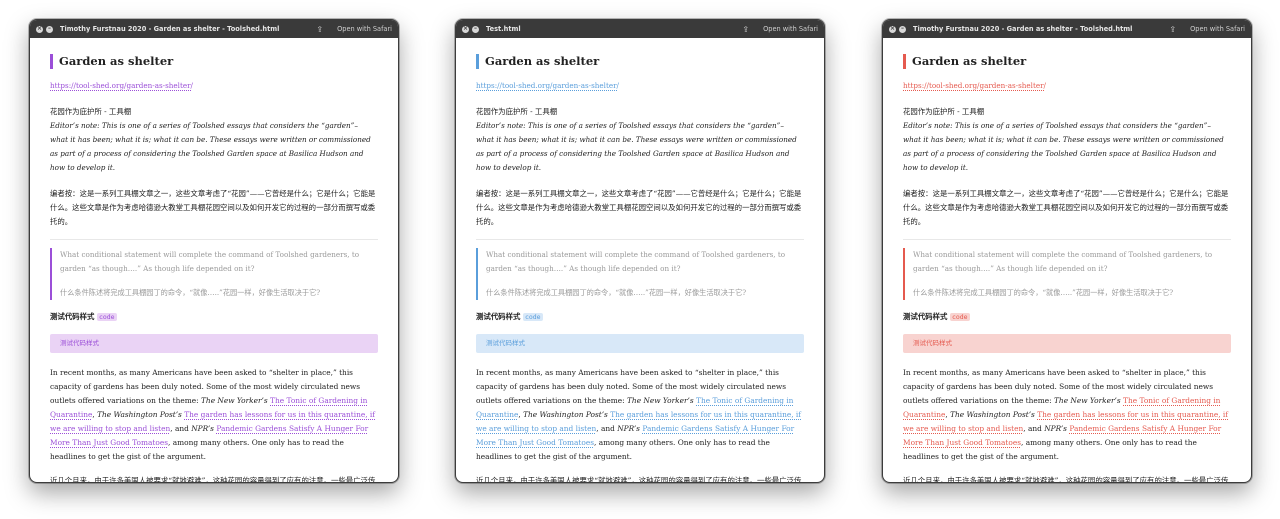 Image resolution: width=1280 pixels, height=519 pixels. What do you see at coordinates (640, 29) in the screenshot?
I see `window-titlebar: × – Test.html ⇪ Open with Safari` at bounding box center [640, 29].